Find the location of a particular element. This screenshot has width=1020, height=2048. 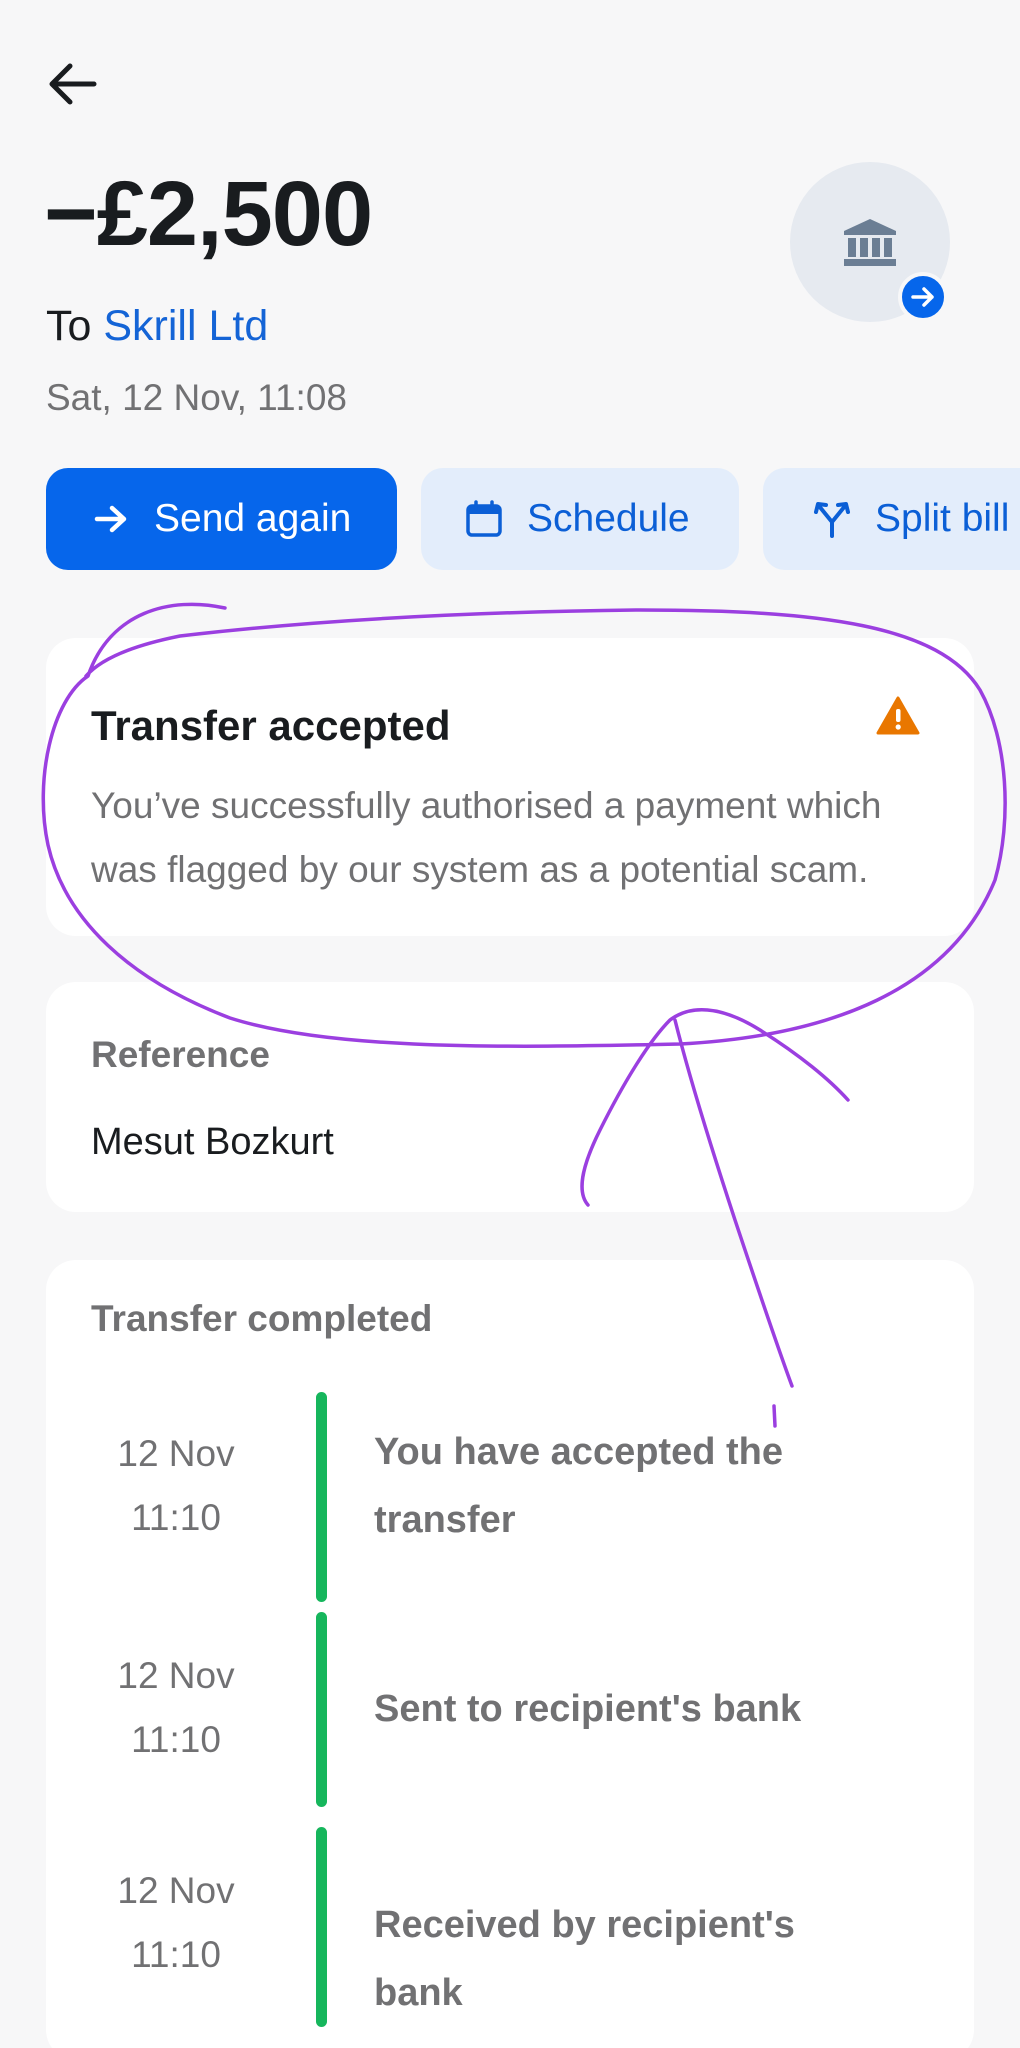

recipient-line: To Skrill Ltd is located at coordinates (157, 326).